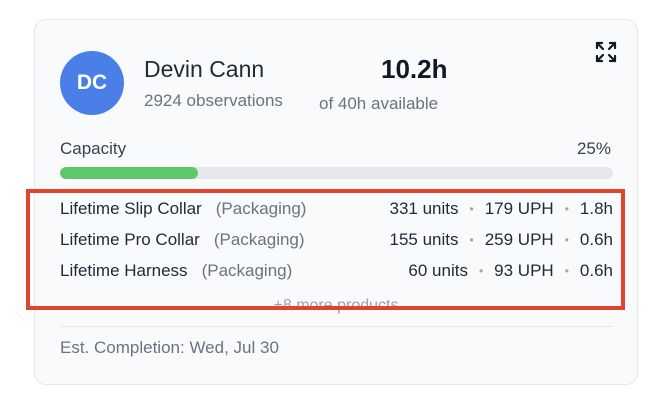  Describe the element at coordinates (204, 69) in the screenshot. I see `employee-name: Devin Cann` at that location.